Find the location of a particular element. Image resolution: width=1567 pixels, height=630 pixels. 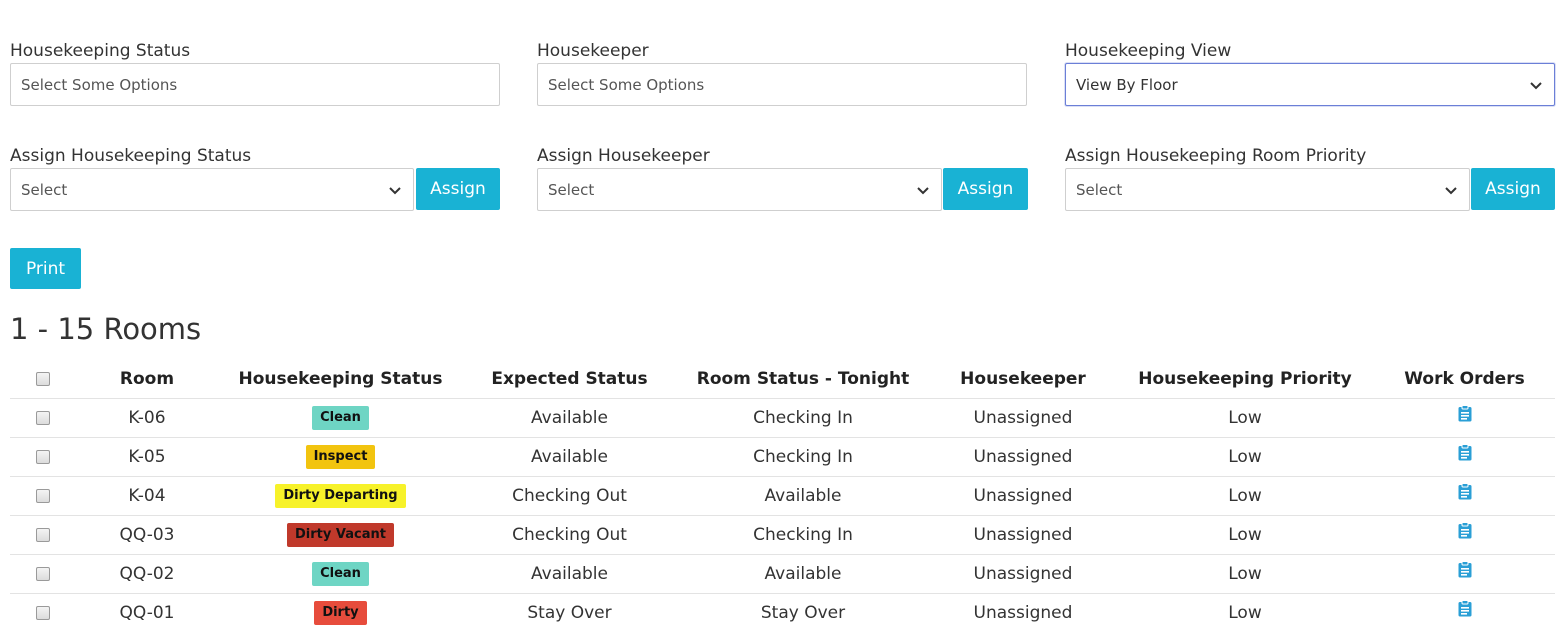

housekeeper-multiselect: Select Some Options is located at coordinates (782, 84).